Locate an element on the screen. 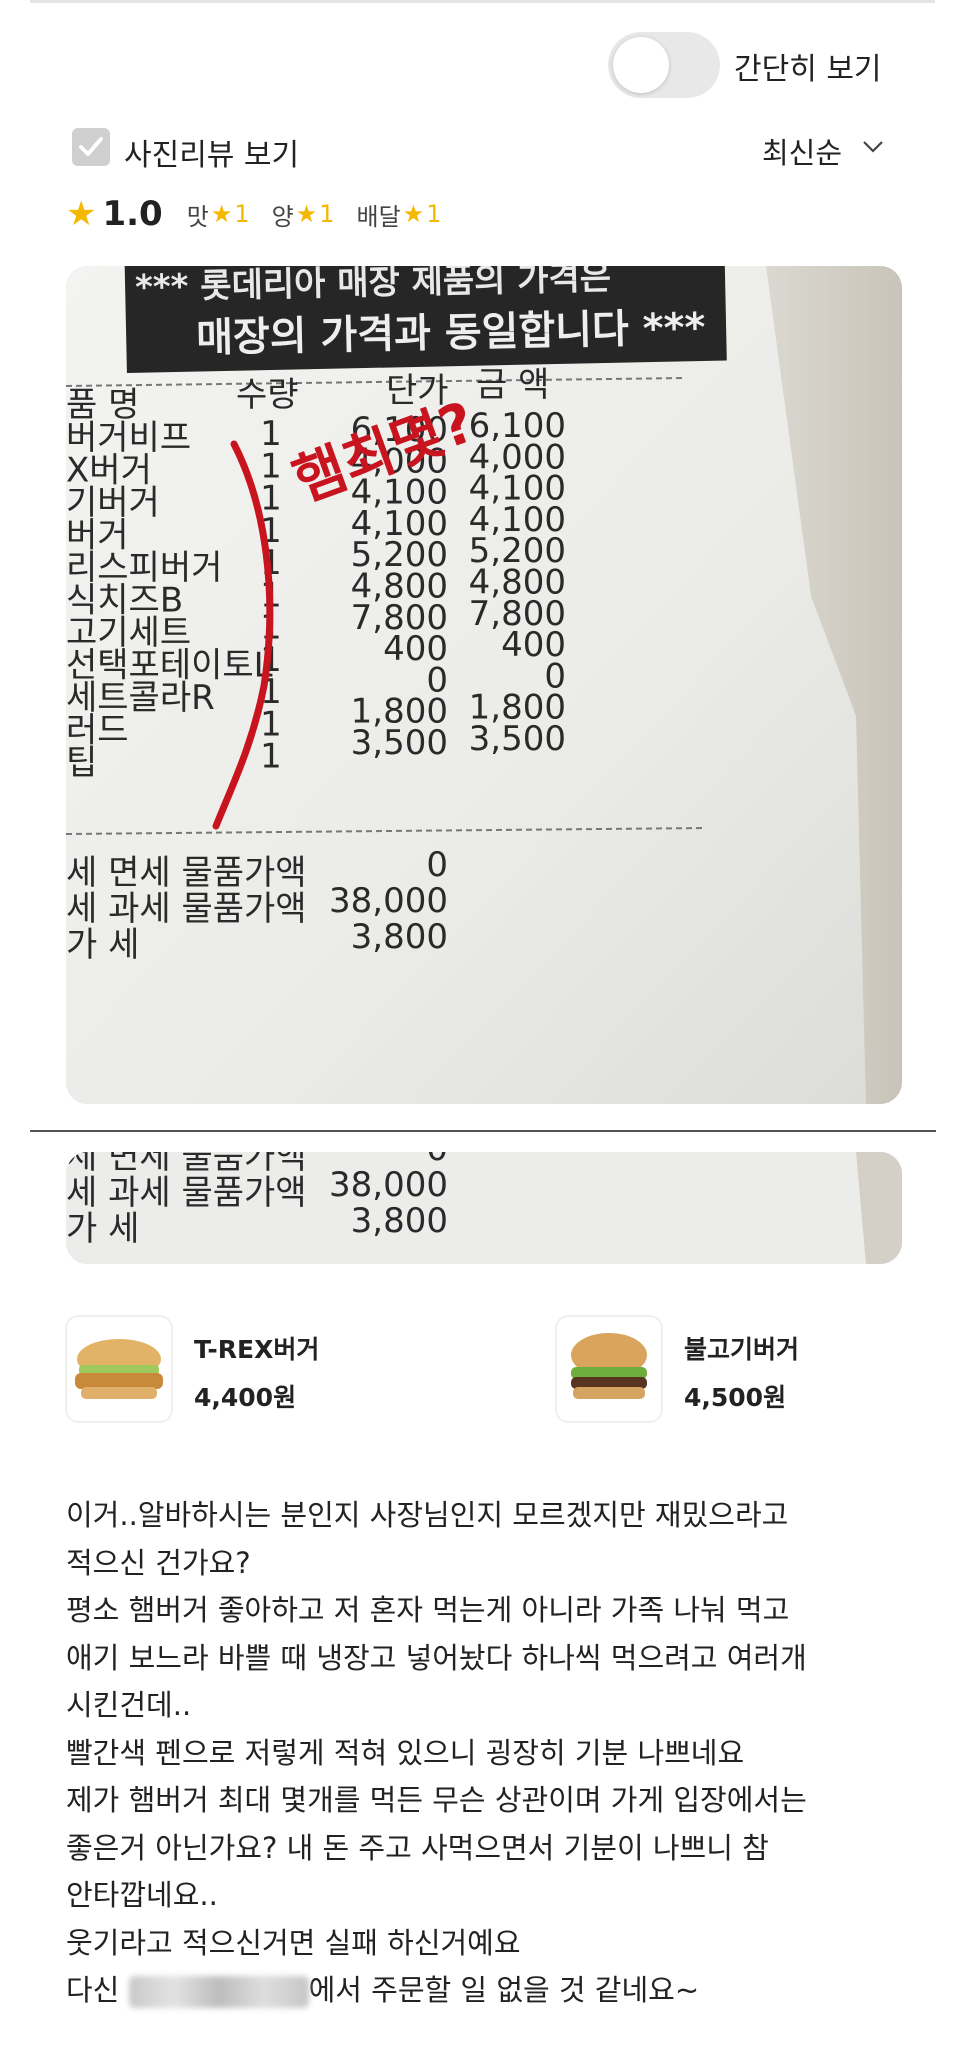 The image size is (966, 2060). amount-value: 1 is located at coordinates (327, 214).